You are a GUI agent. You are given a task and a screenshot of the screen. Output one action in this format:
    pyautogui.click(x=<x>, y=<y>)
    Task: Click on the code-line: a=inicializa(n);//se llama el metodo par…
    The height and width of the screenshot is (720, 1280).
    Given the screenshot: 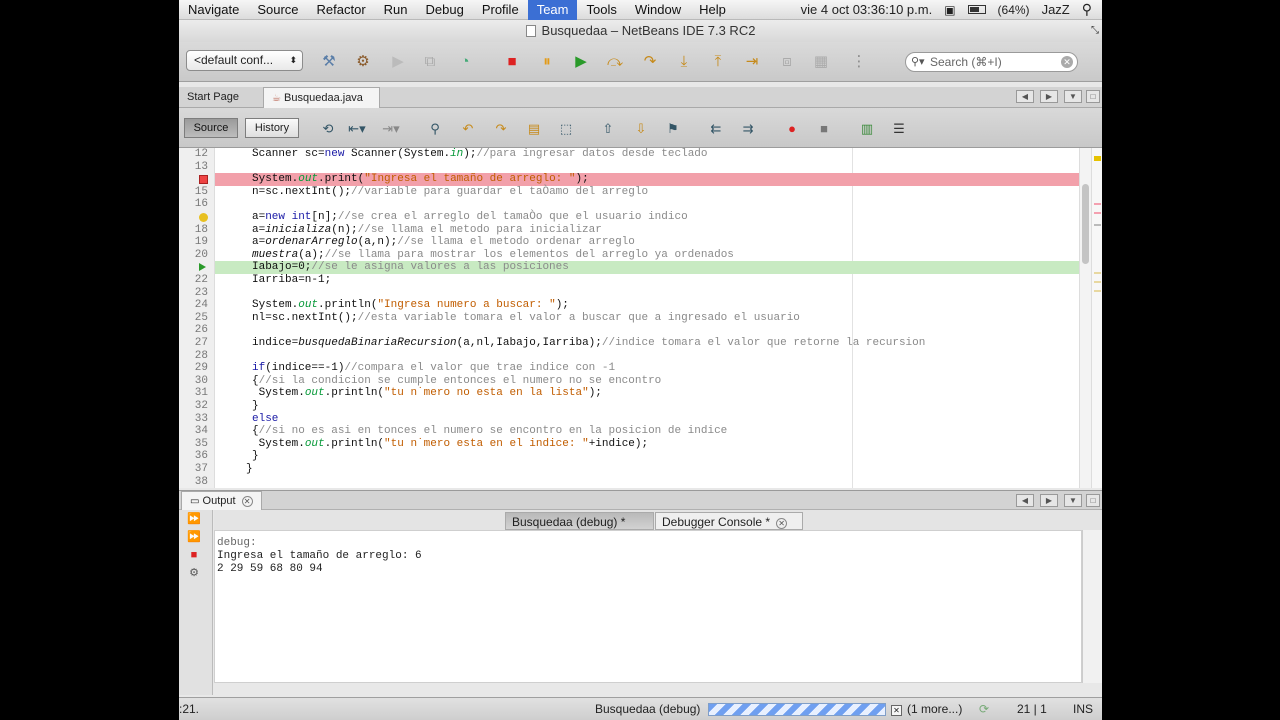 What is the action you would take?
    pyautogui.click(x=647, y=230)
    